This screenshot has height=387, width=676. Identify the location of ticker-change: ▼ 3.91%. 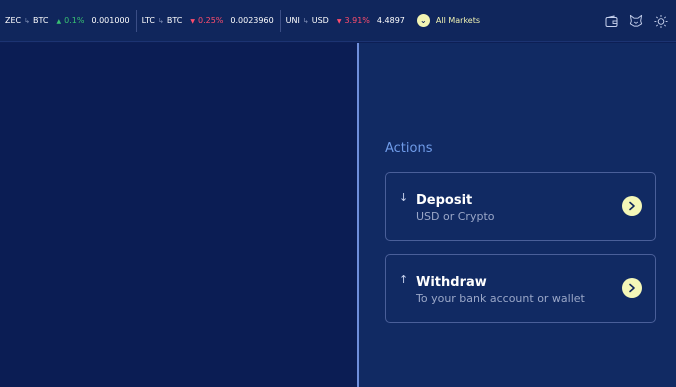
(353, 20).